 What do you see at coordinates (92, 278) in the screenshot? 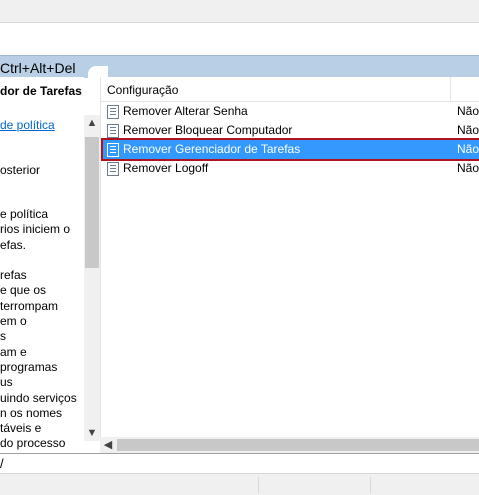
I see `description-vertical-scrollbar: ▲ ▼` at bounding box center [92, 278].